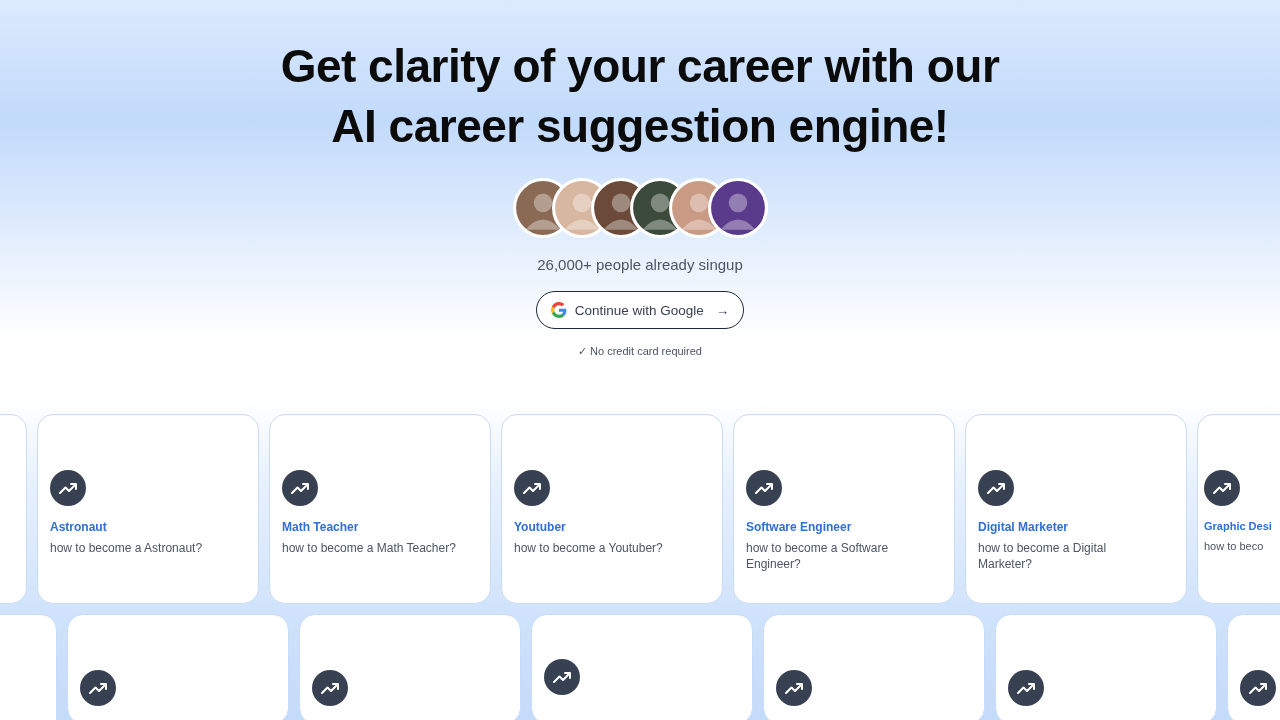  I want to click on career-question: how to become a Software Engineer?, so click(818, 556).